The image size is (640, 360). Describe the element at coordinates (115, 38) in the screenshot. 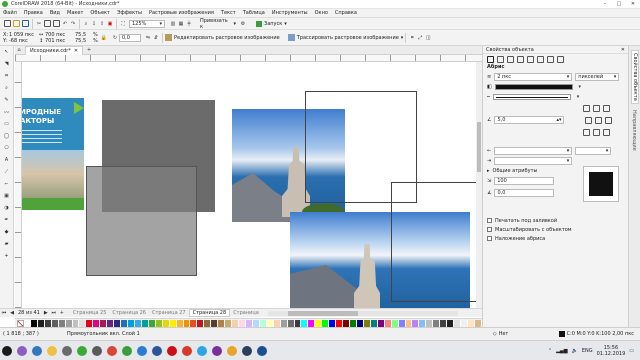

I see `rotation-icon: ↻` at that location.